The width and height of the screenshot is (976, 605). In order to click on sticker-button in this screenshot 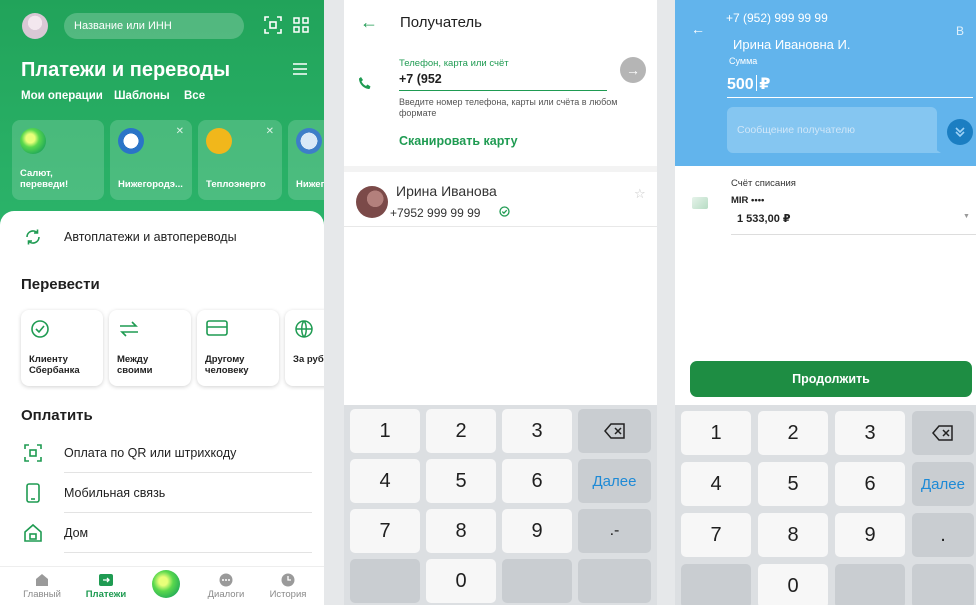, I will do `click(960, 132)`.